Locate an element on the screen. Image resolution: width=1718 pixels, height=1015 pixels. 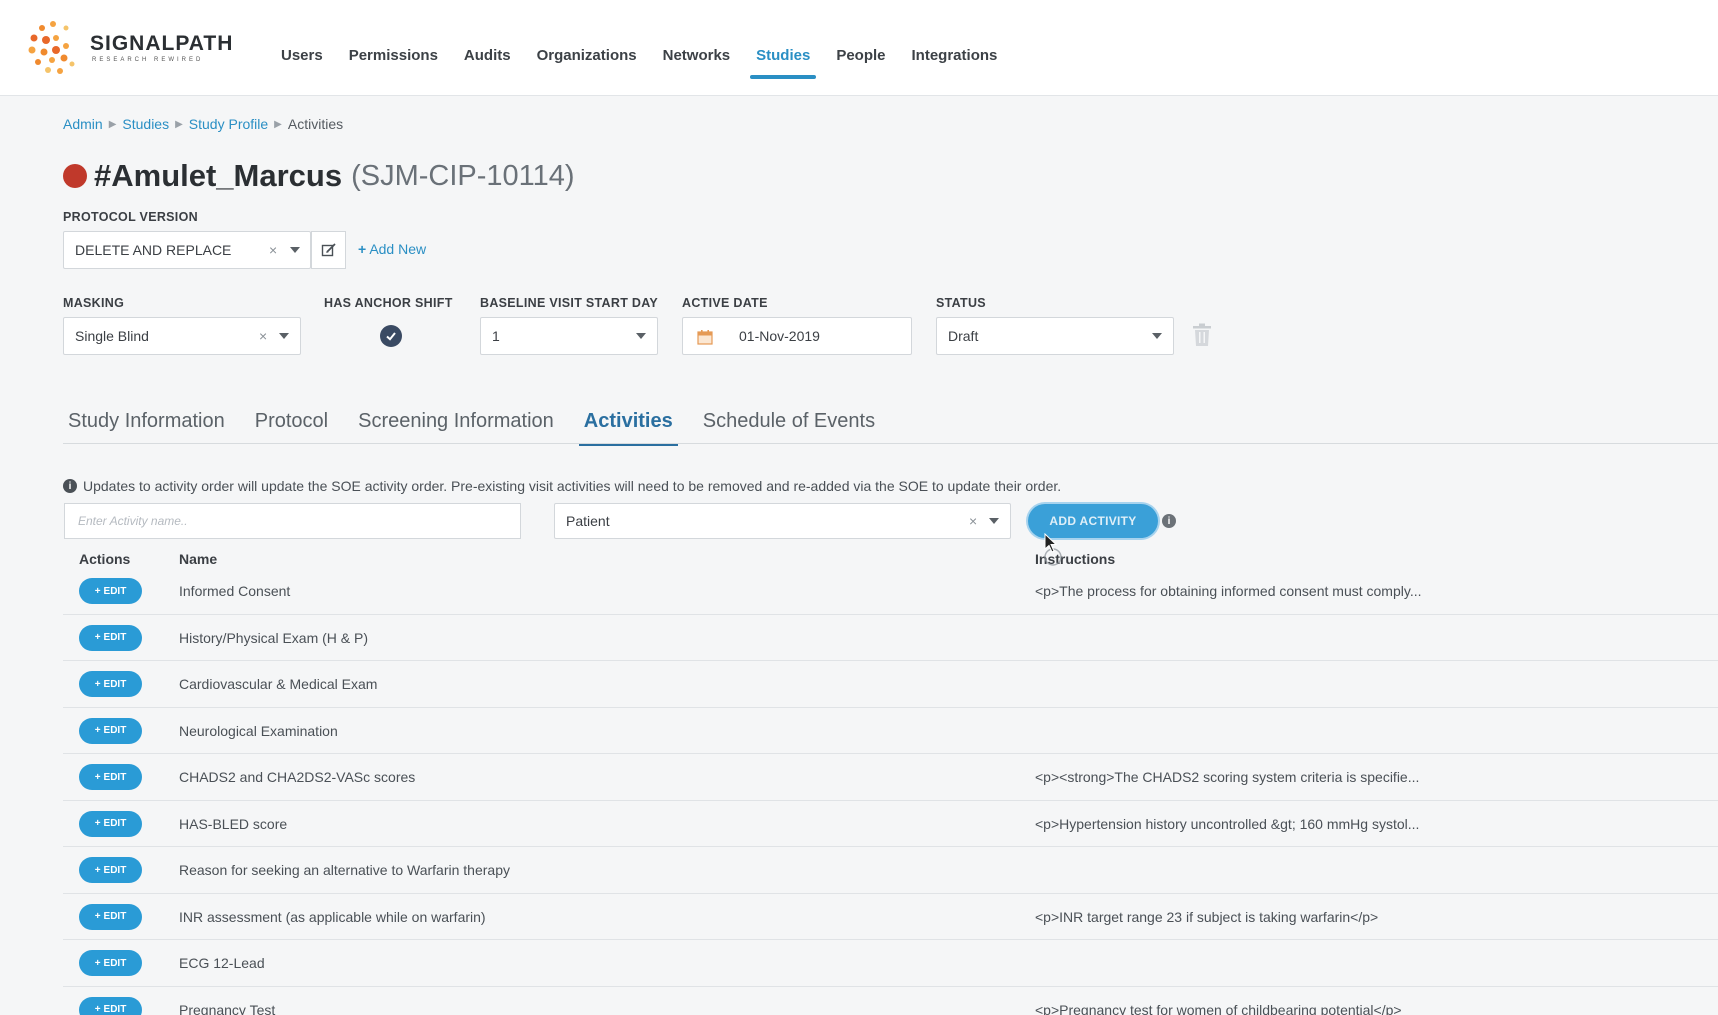
active-date-input: 01-Nov-2019 is located at coordinates (797, 336).